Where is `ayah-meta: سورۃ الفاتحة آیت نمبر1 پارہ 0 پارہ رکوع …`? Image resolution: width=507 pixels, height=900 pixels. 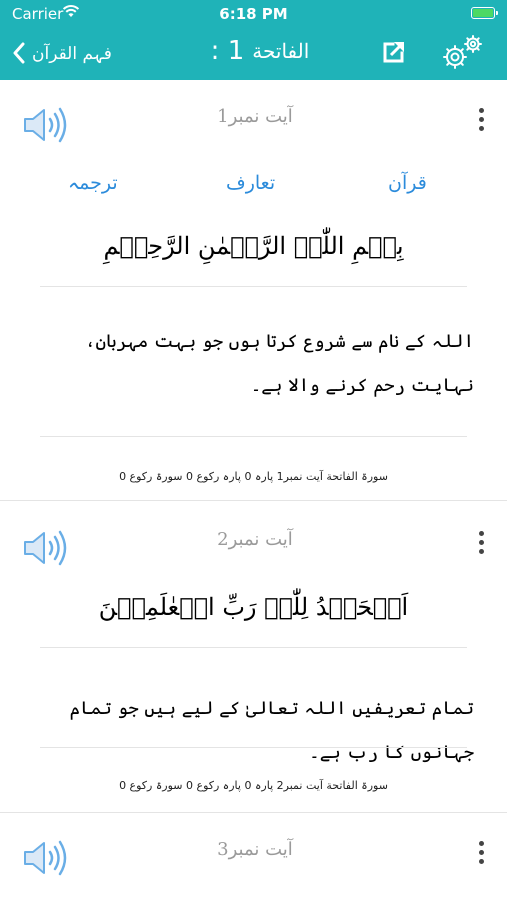
ayah-meta: سورۃ الفاتحة آیت نمبر1 پارہ 0 پارہ رکوع … is located at coordinates (253, 476).